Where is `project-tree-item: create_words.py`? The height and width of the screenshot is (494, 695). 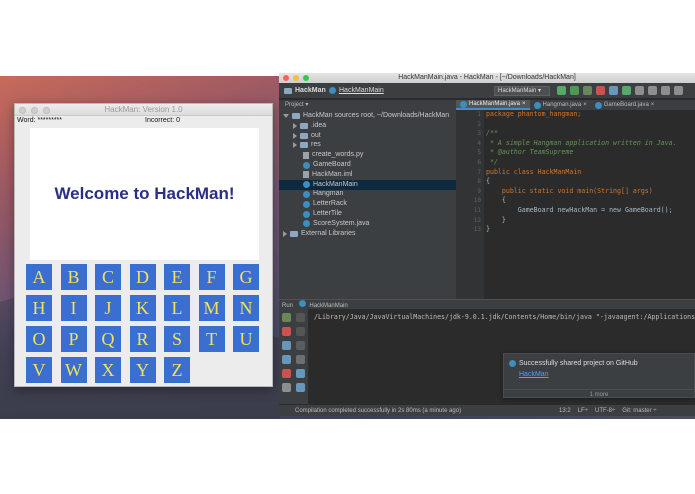 project-tree-item: create_words.py is located at coordinates (367, 155).